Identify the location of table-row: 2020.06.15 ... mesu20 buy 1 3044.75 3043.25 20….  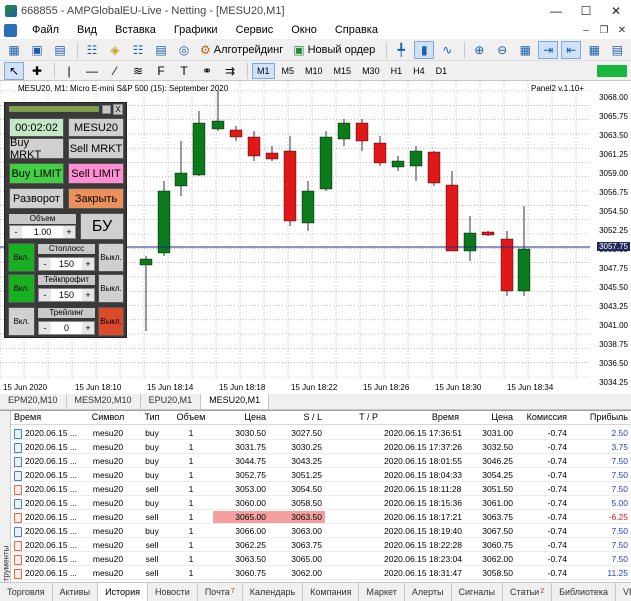
(321, 461).